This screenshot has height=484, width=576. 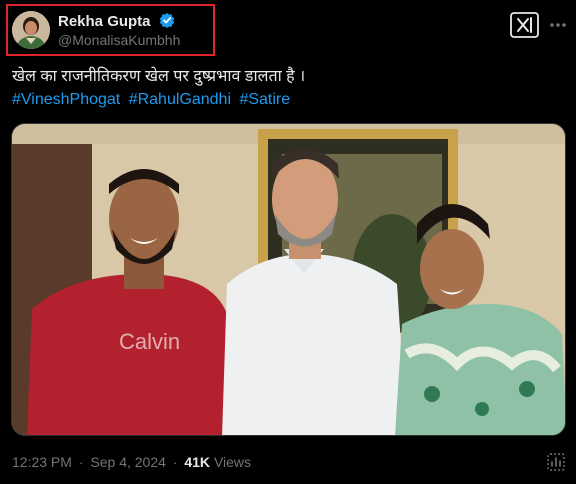 I want to click on verified-badge-icon, so click(x=166, y=20).